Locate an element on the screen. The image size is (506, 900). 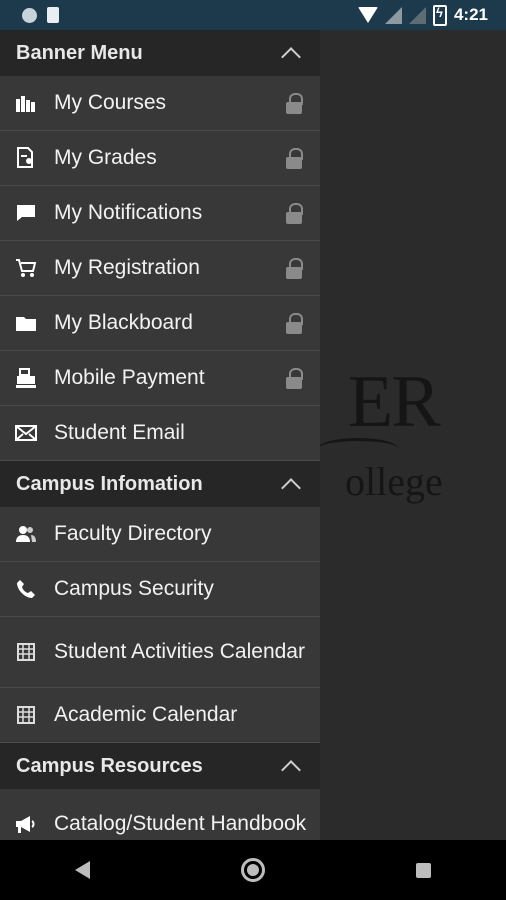
menu-item-faculty-directory: Faculty Directory is located at coordinates (160, 534).